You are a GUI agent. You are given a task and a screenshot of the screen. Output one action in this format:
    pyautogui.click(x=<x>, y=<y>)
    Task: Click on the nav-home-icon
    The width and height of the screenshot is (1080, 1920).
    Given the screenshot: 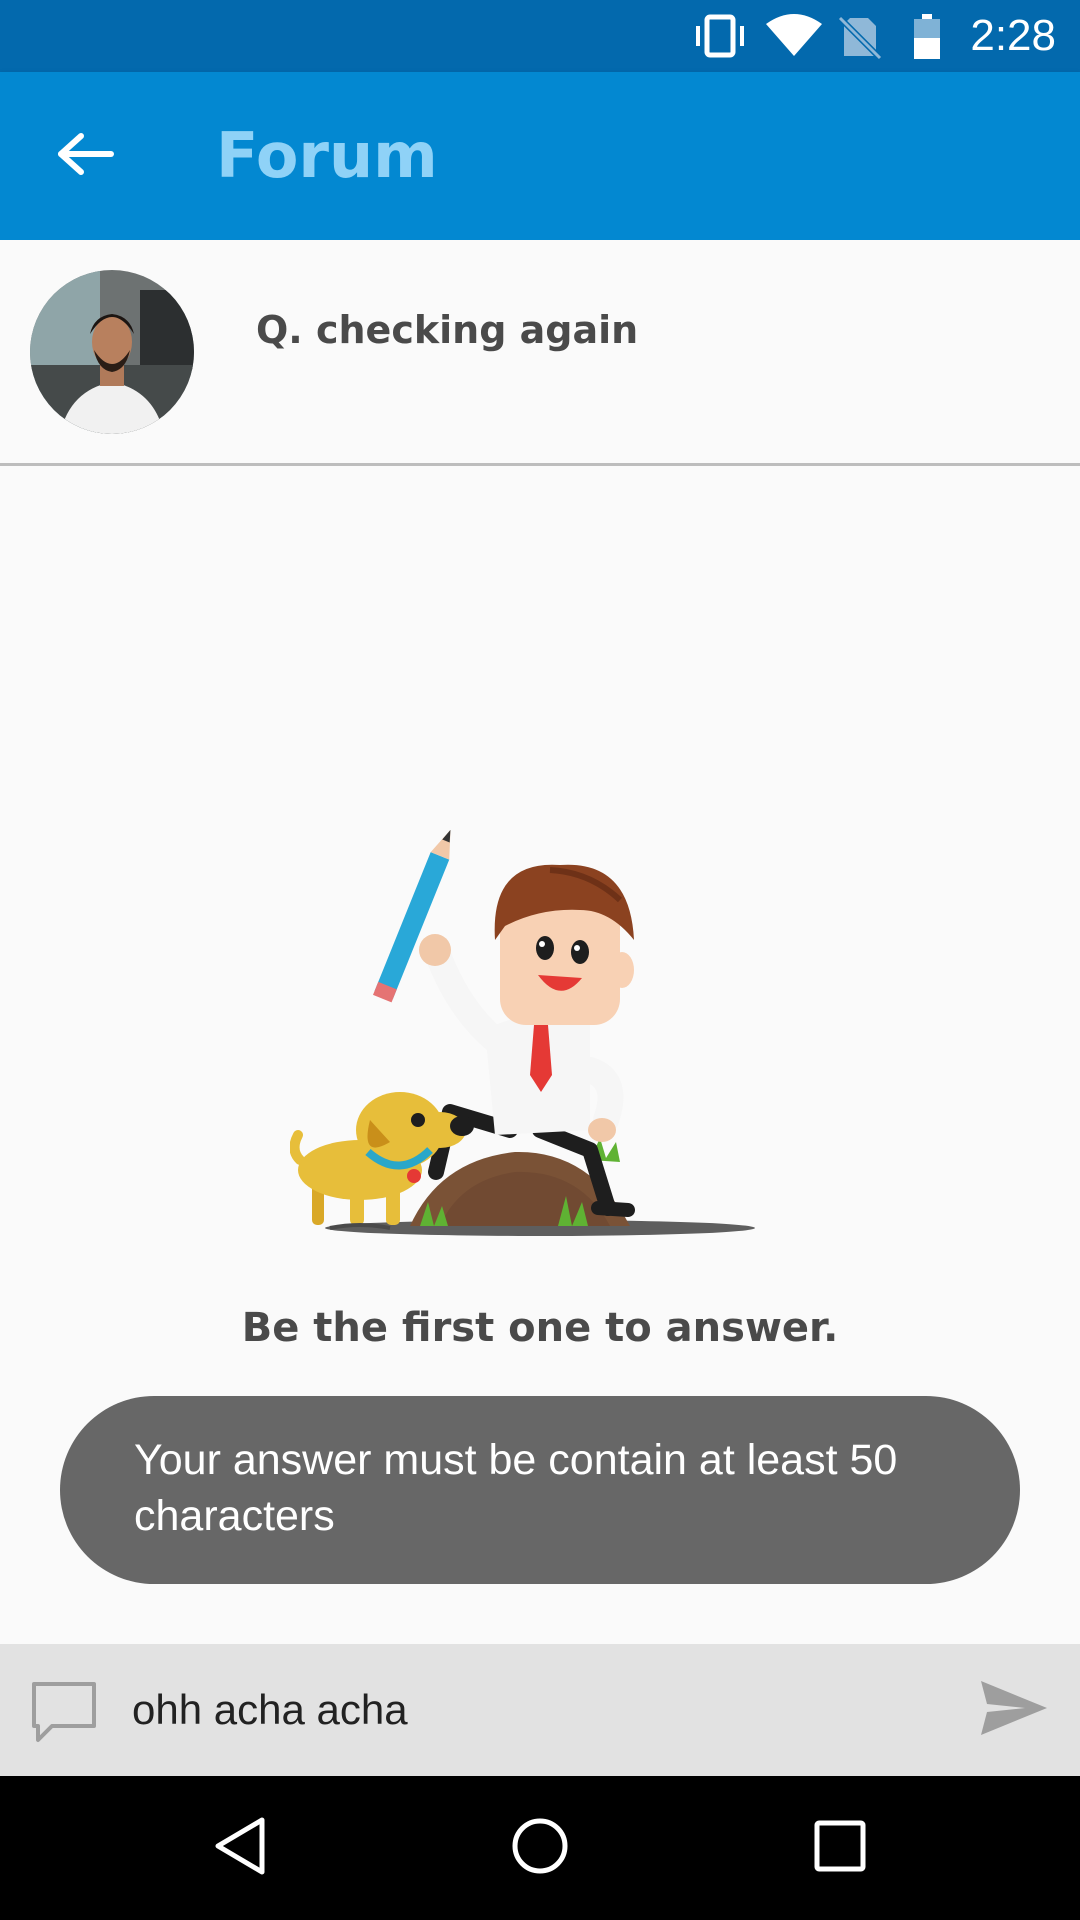 What is the action you would take?
    pyautogui.click(x=540, y=1848)
    